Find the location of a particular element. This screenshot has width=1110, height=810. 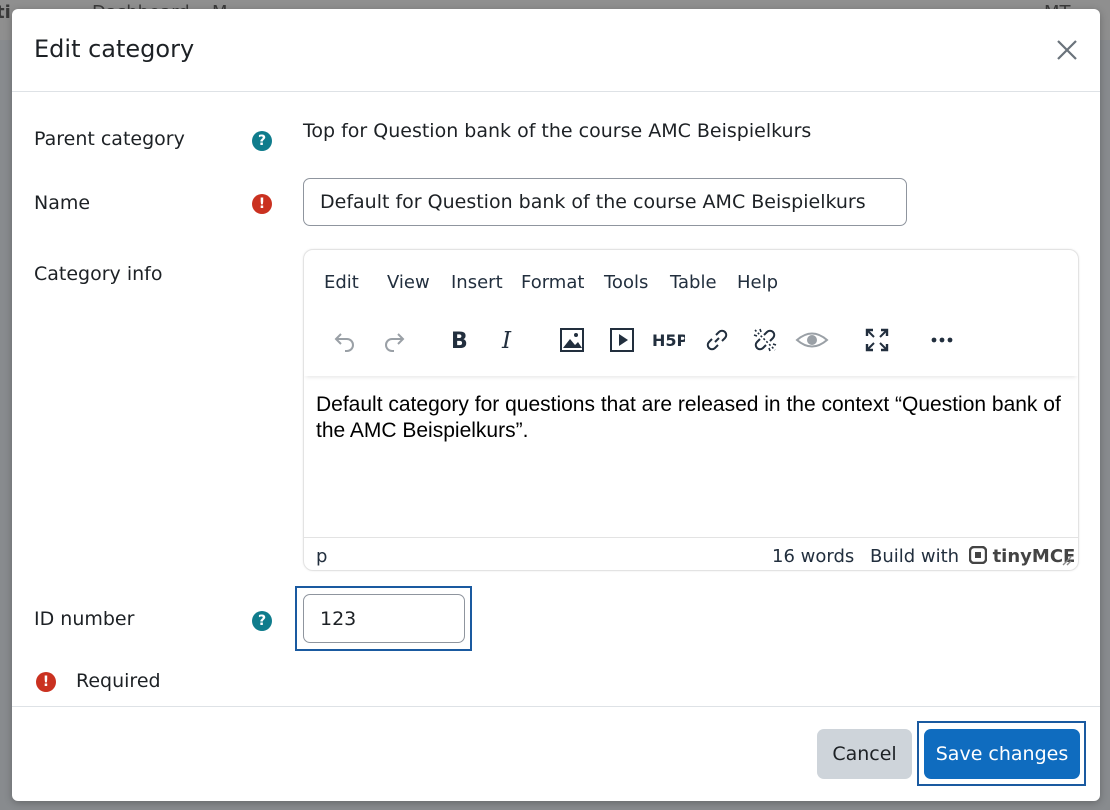

save-changes-button: Save changes is located at coordinates (1002, 754).